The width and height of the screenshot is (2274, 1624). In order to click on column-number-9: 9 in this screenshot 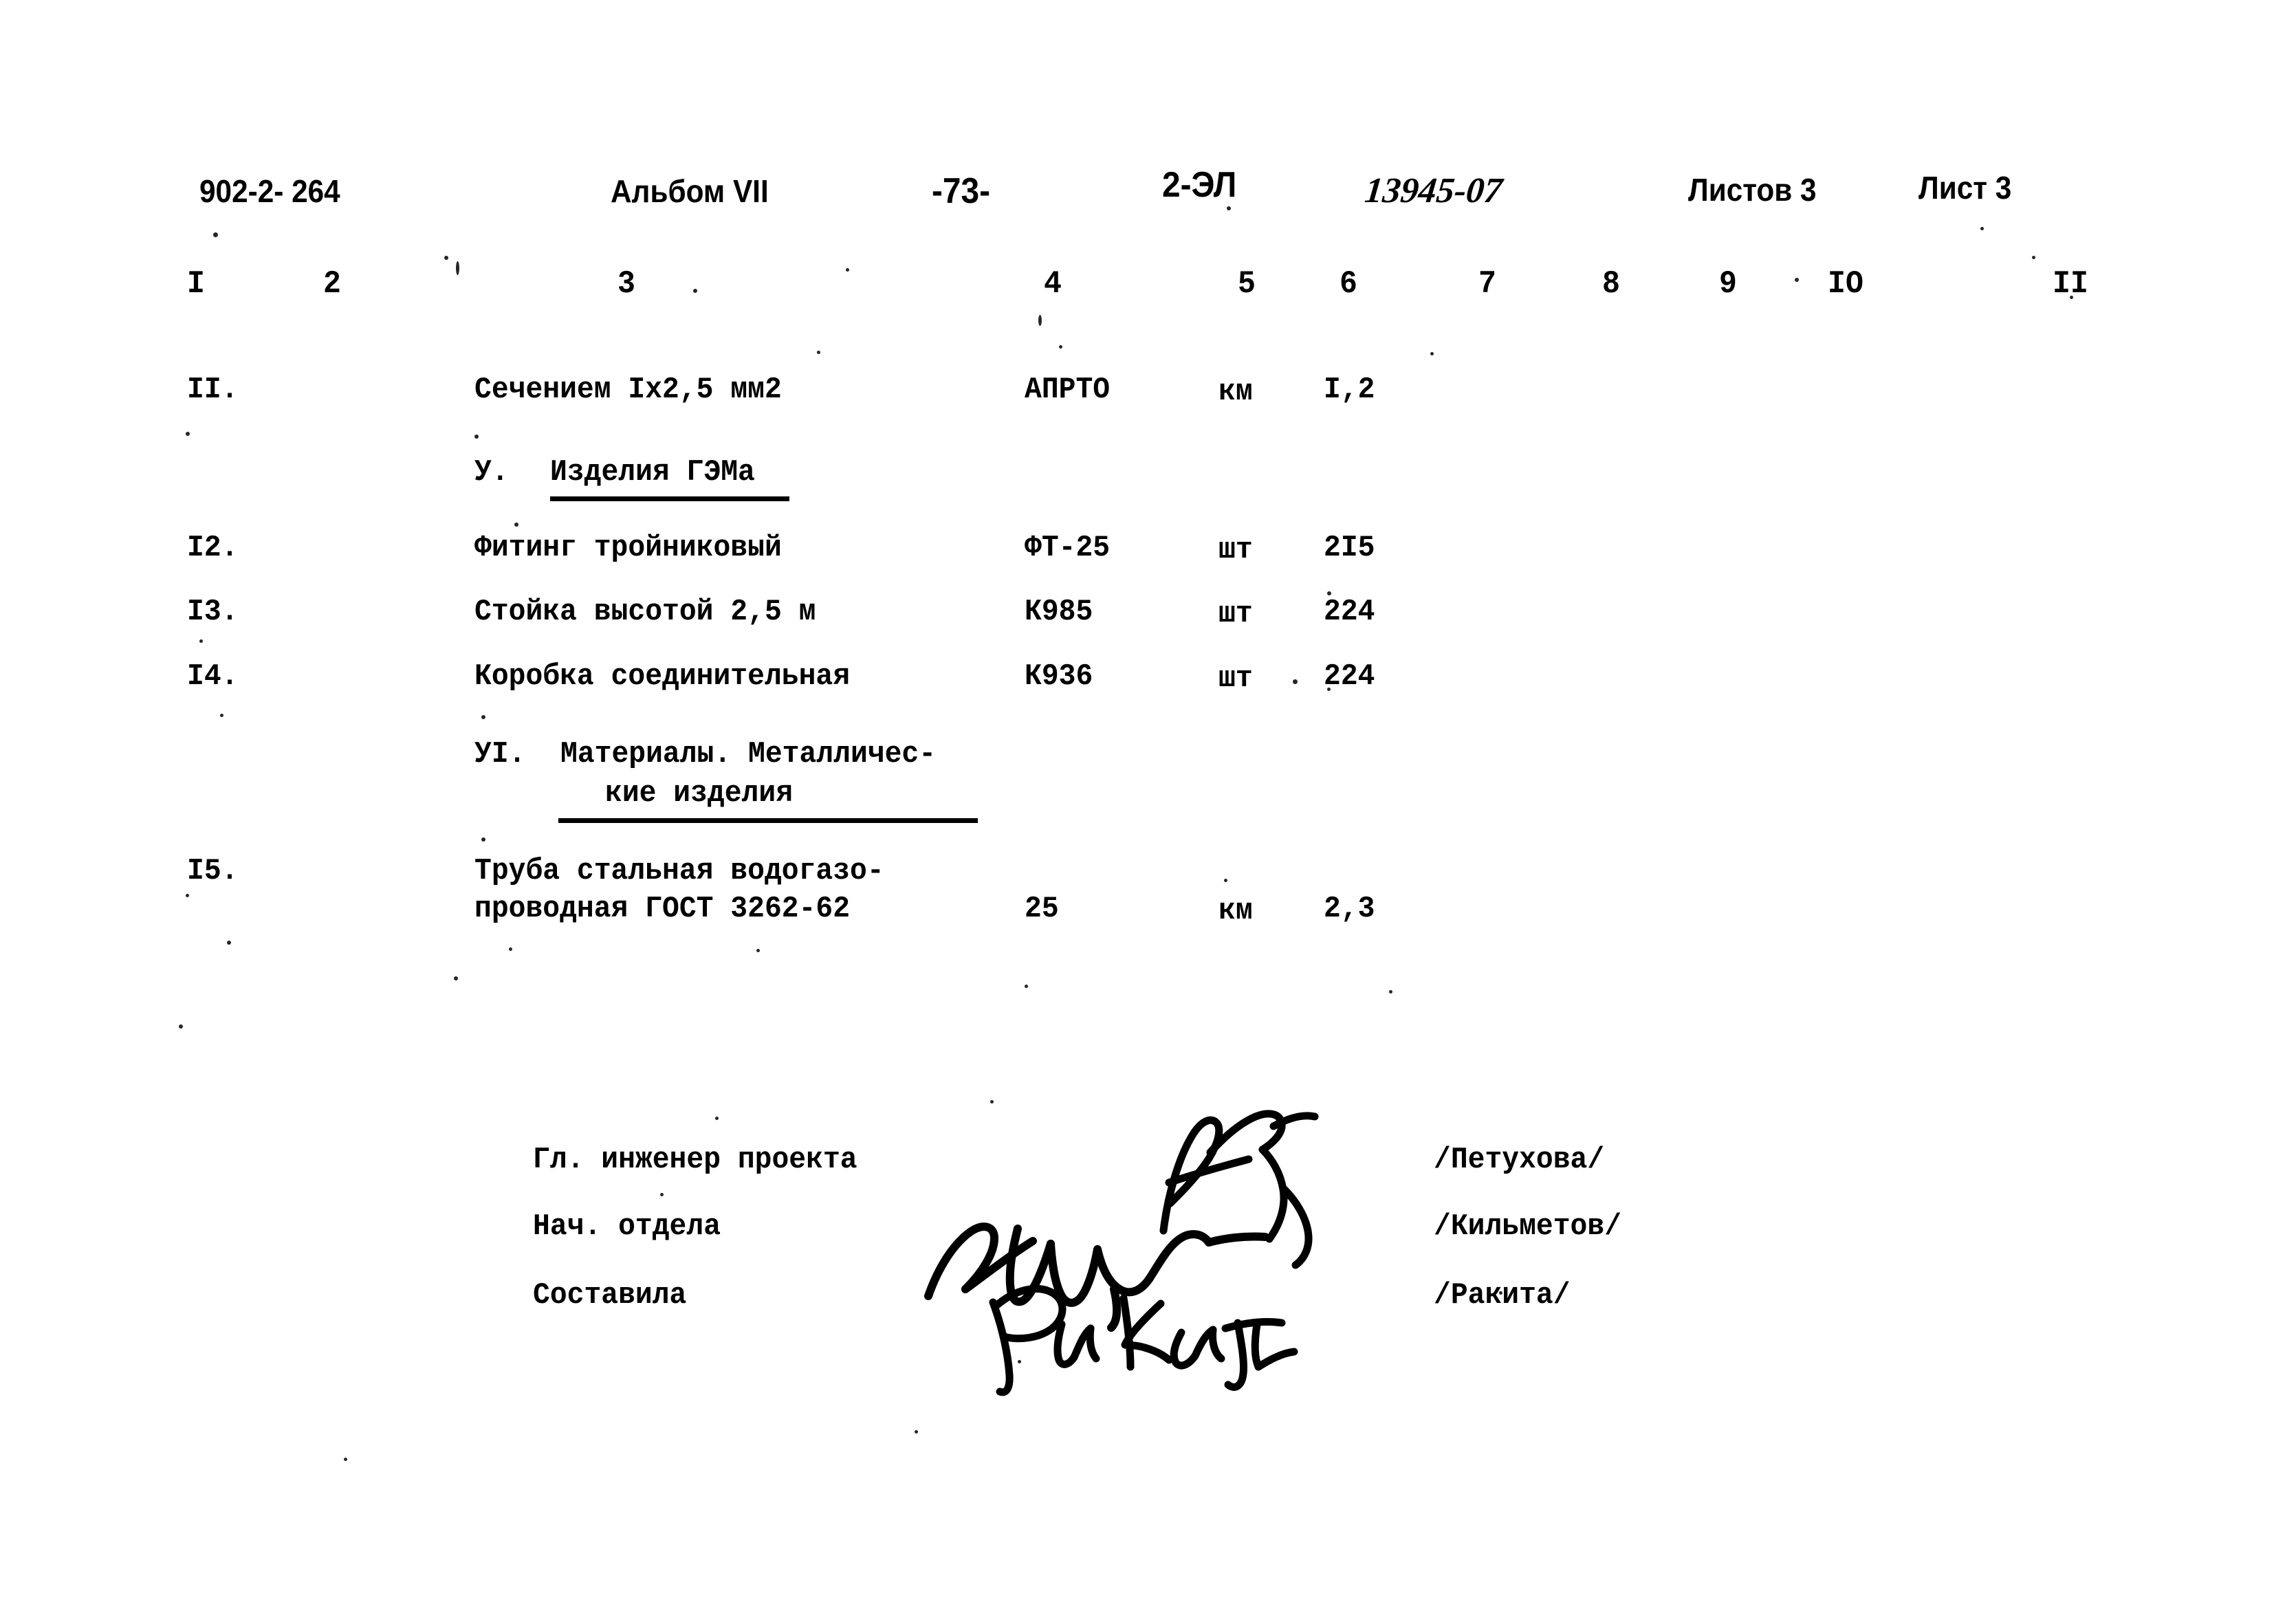, I will do `click(1728, 284)`.